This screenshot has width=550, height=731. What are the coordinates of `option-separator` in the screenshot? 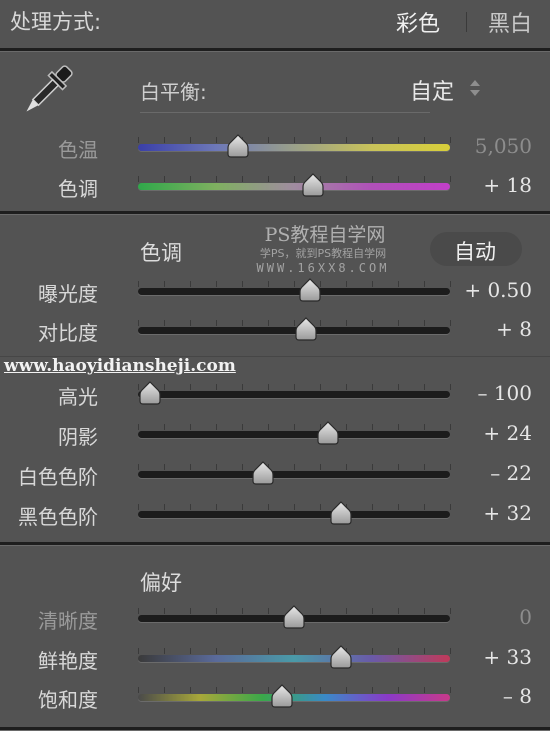 It's located at (466, 22).